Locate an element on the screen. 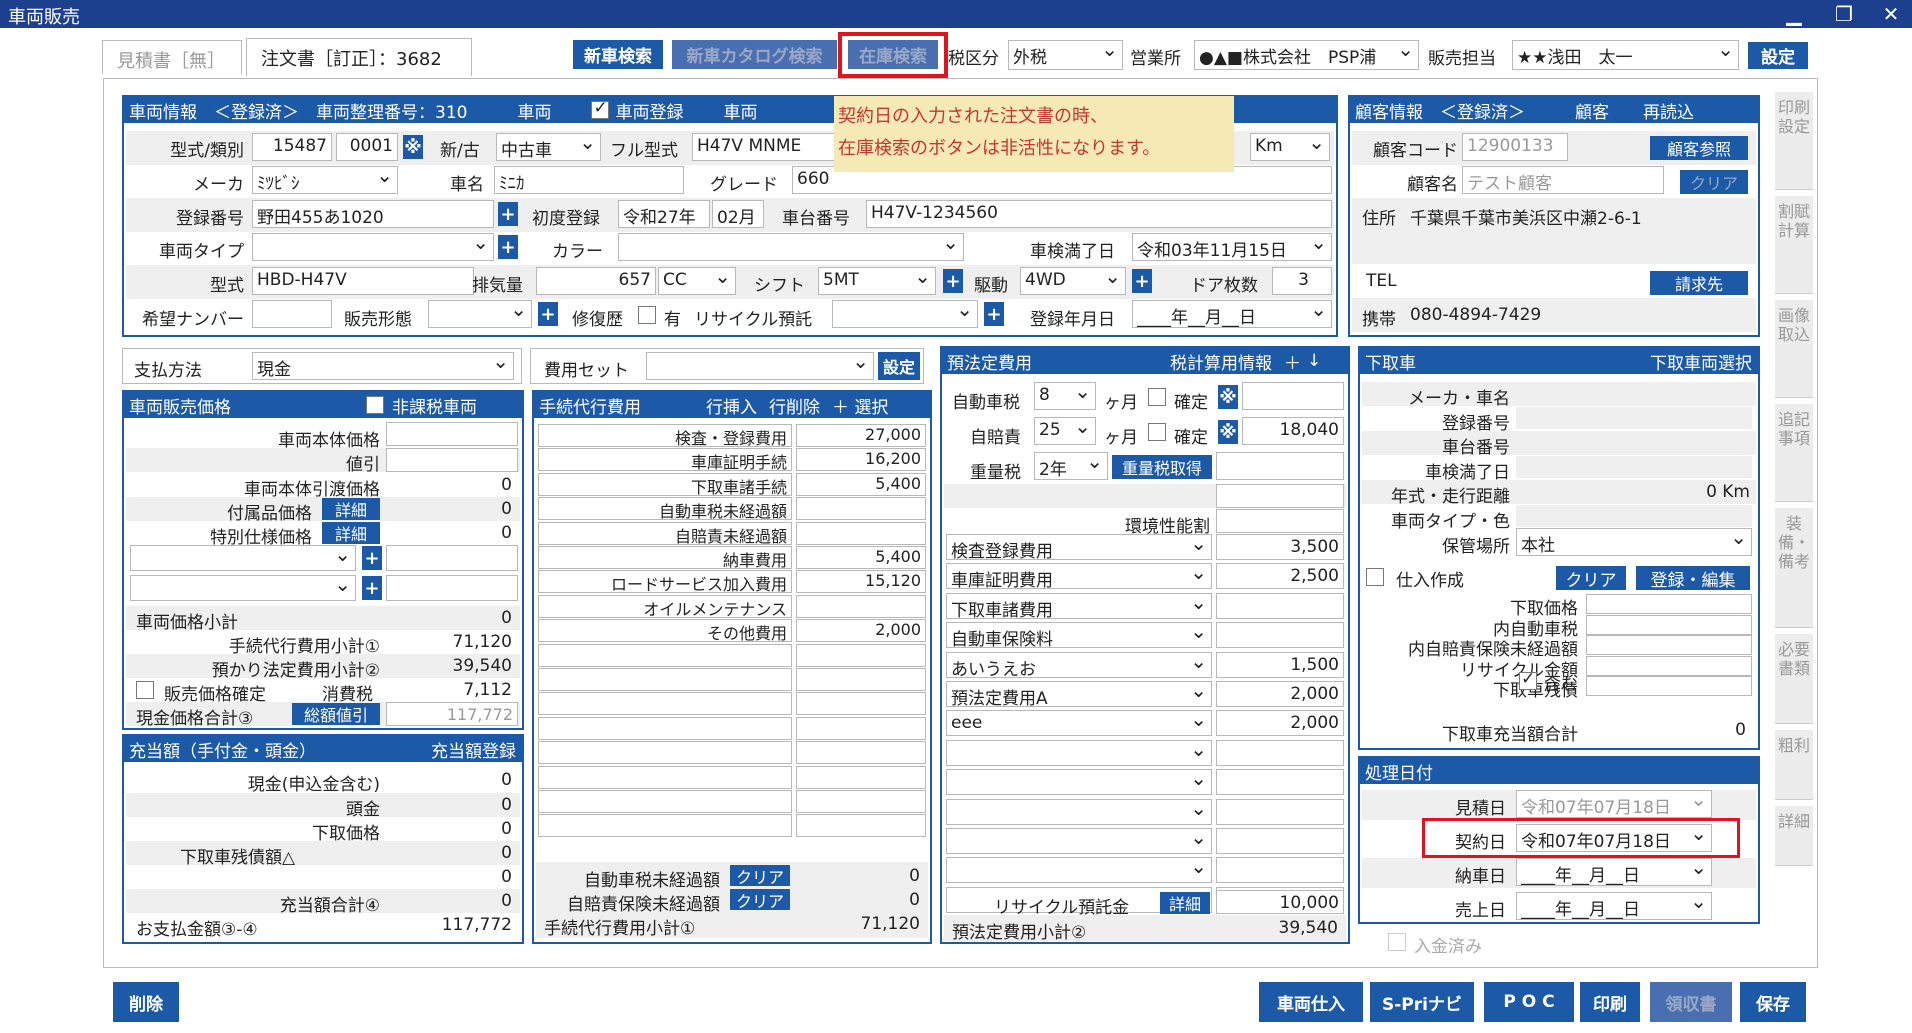 The image size is (1912, 1033). customer-clear-button: クリア is located at coordinates (1714, 182).